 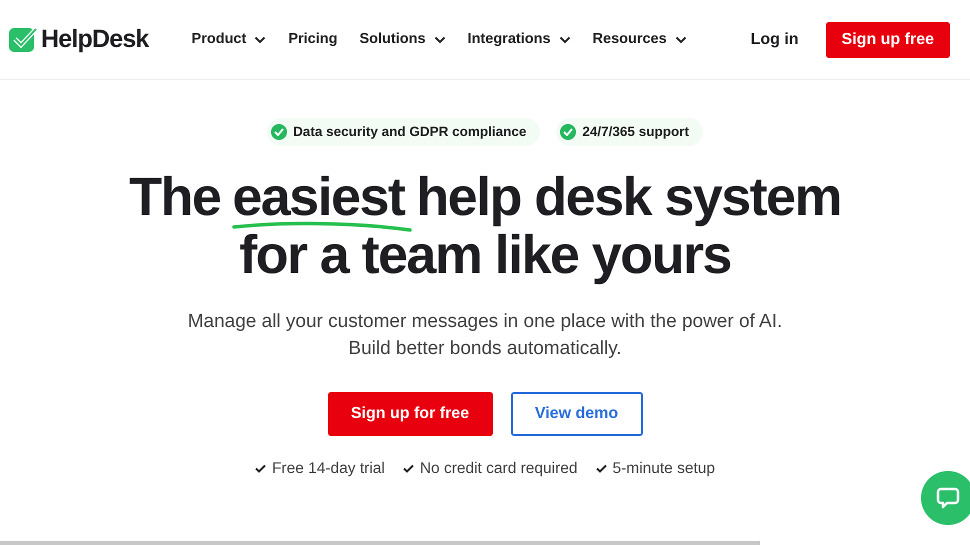 I want to click on nav-link: Integrations, so click(x=519, y=39).